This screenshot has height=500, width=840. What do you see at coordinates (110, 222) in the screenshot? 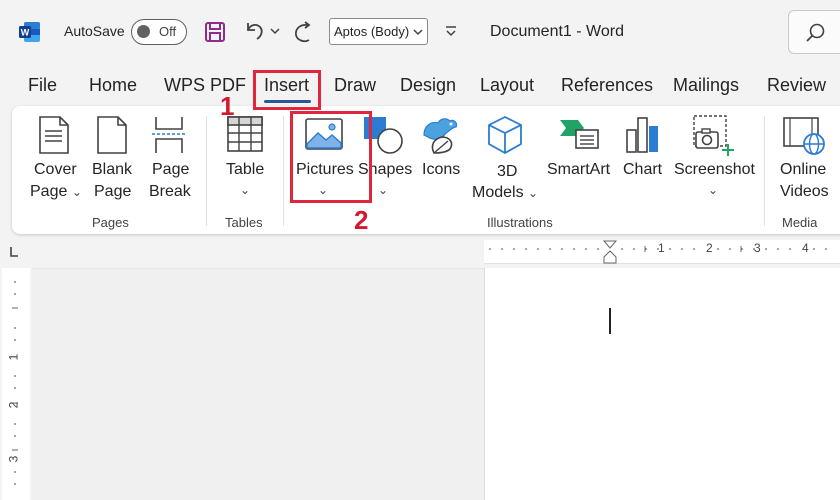
I see `group-label-pages: Pages` at bounding box center [110, 222].